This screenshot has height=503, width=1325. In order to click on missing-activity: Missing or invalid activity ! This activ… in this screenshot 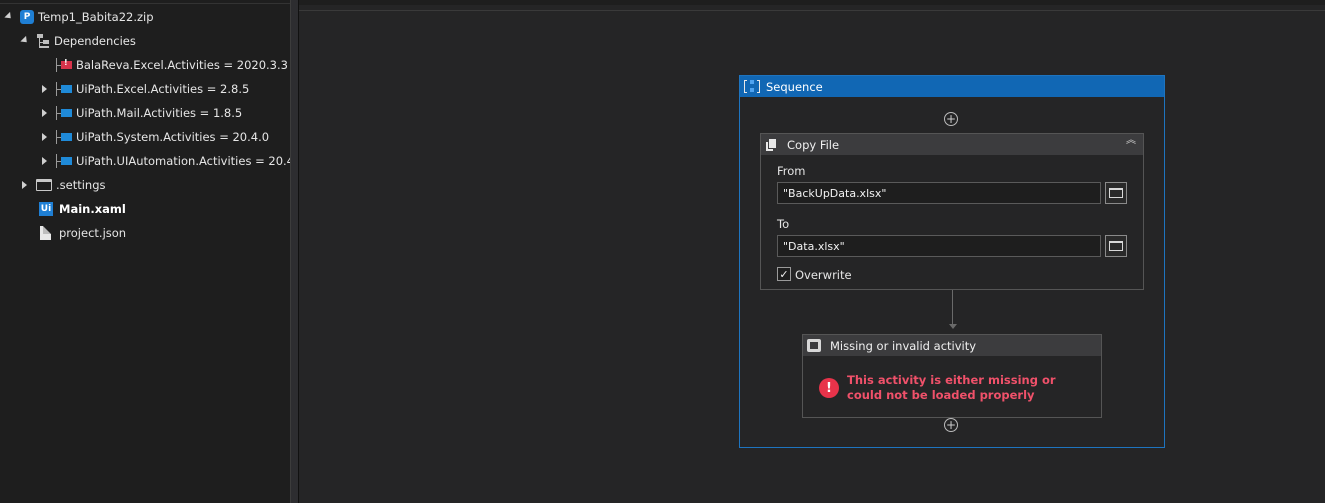, I will do `click(952, 376)`.